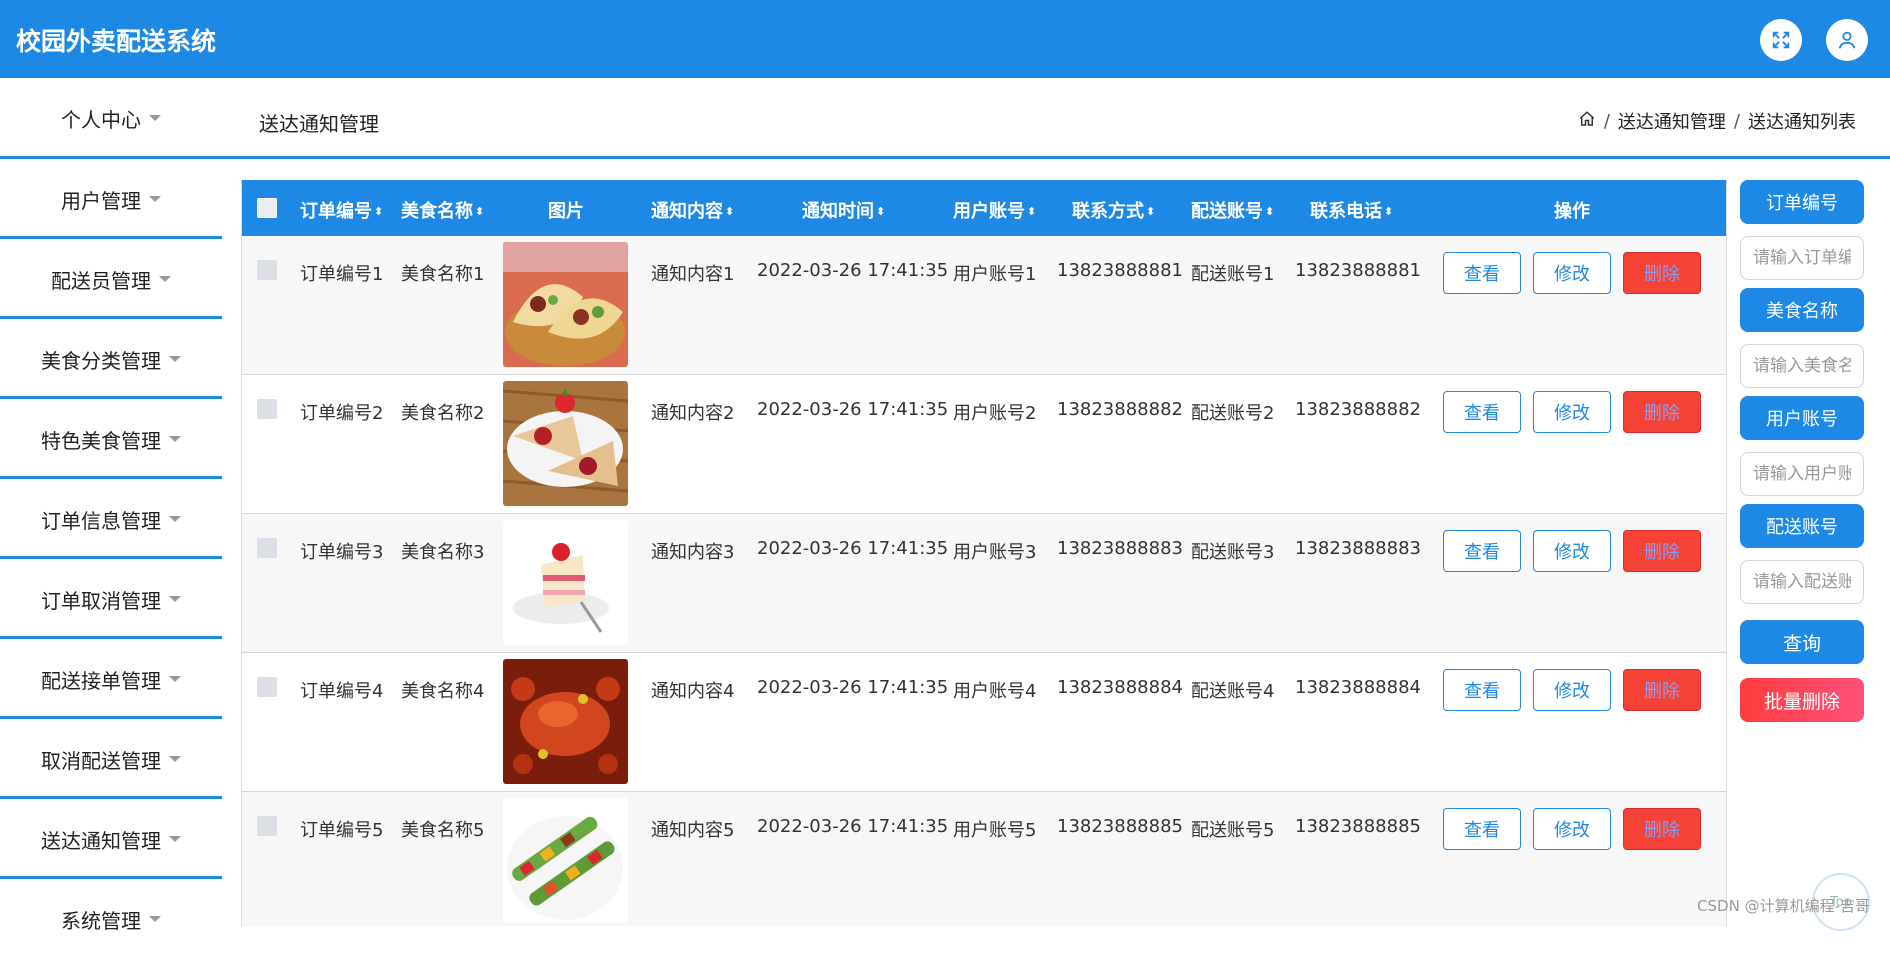 Image resolution: width=1890 pixels, height=959 pixels. I want to click on sidebar-item-label: 系统管理, so click(101, 920).